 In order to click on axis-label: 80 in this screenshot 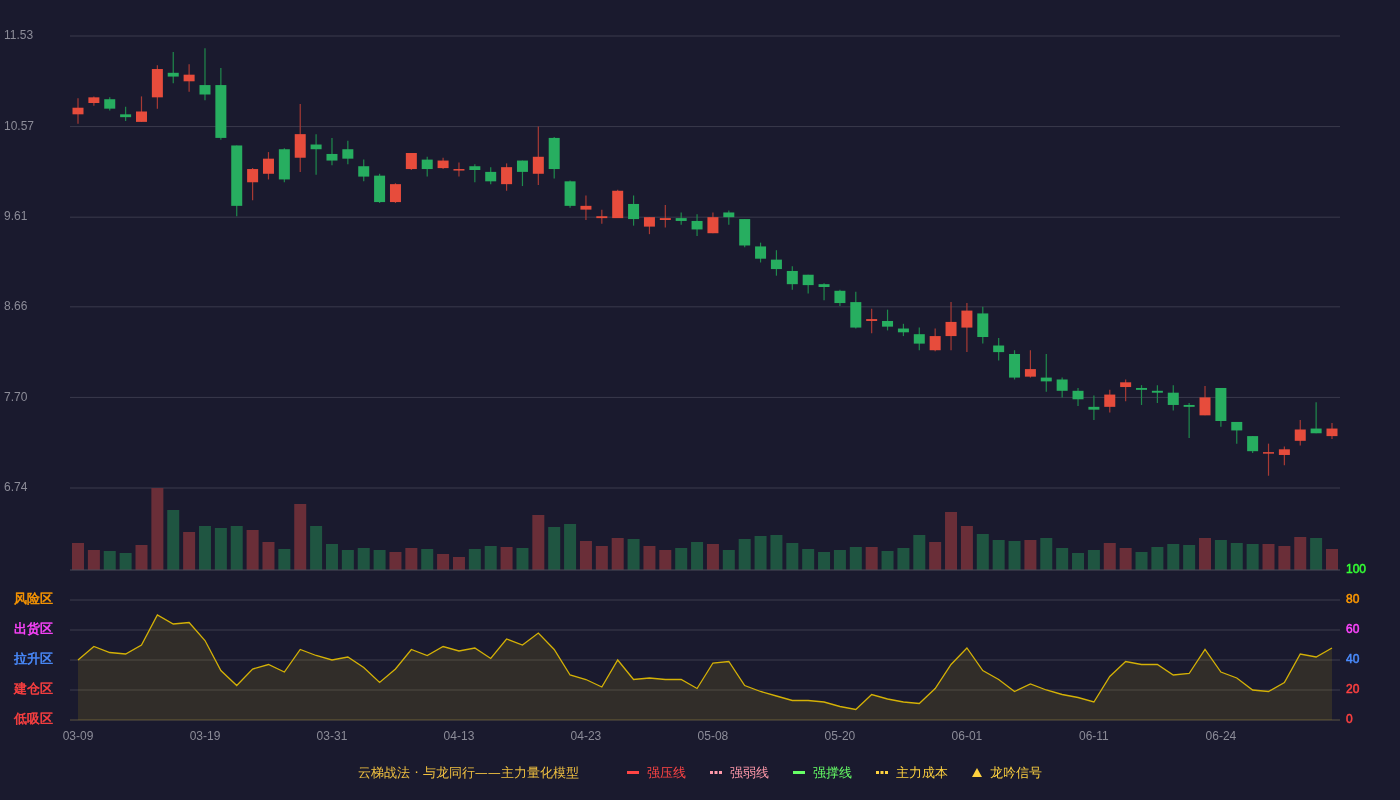, I will do `click(1353, 599)`.